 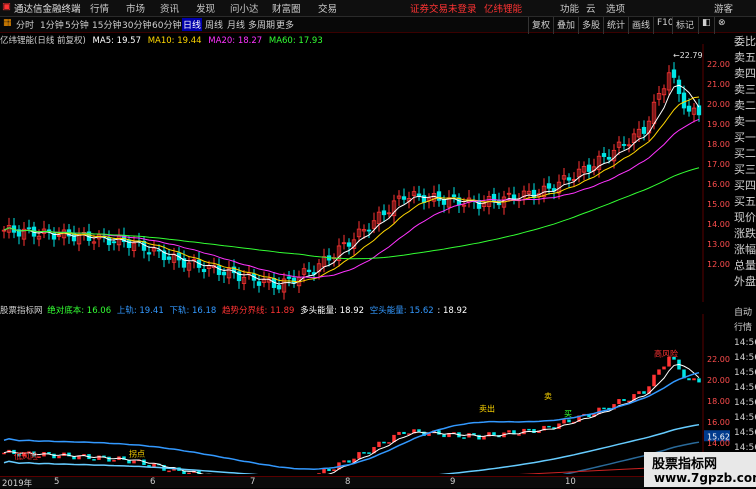 What do you see at coordinates (285, 24) in the screenshot?
I see `tab-period-more: 更多` at bounding box center [285, 24].